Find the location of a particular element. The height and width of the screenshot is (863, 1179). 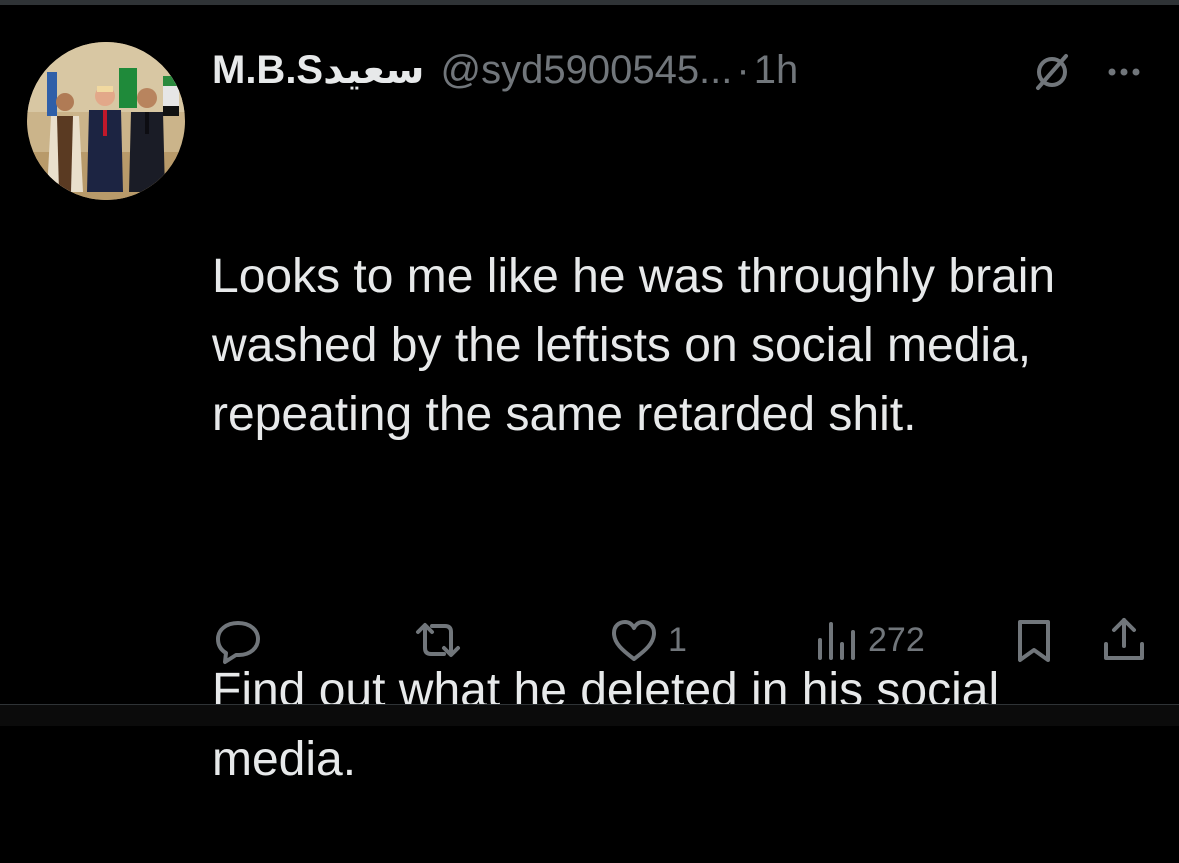

views-count: 272 is located at coordinates (896, 639).